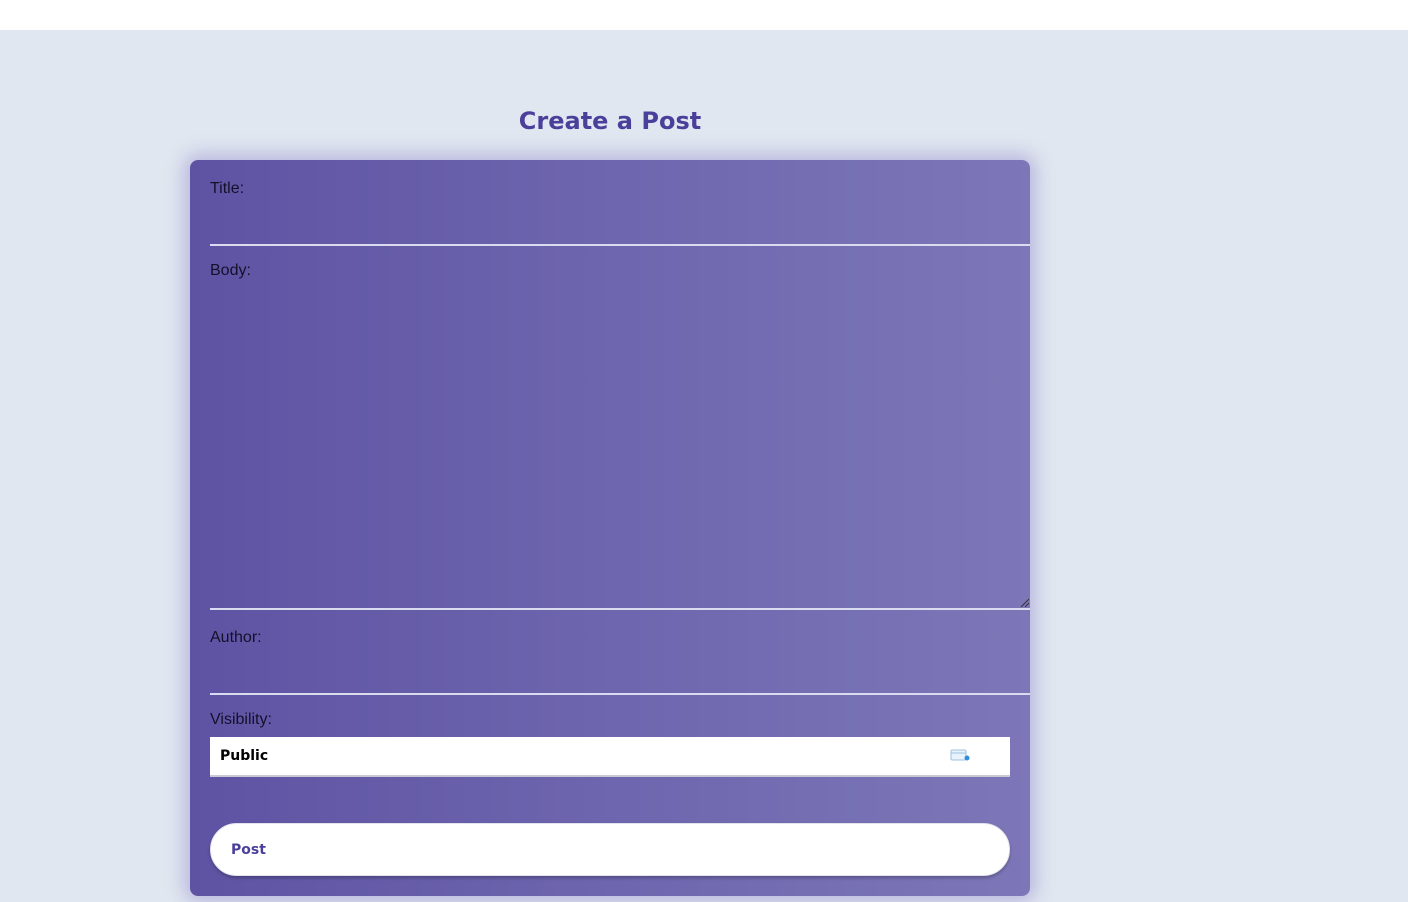  Describe the element at coordinates (620, 226) in the screenshot. I see `title-input` at that location.